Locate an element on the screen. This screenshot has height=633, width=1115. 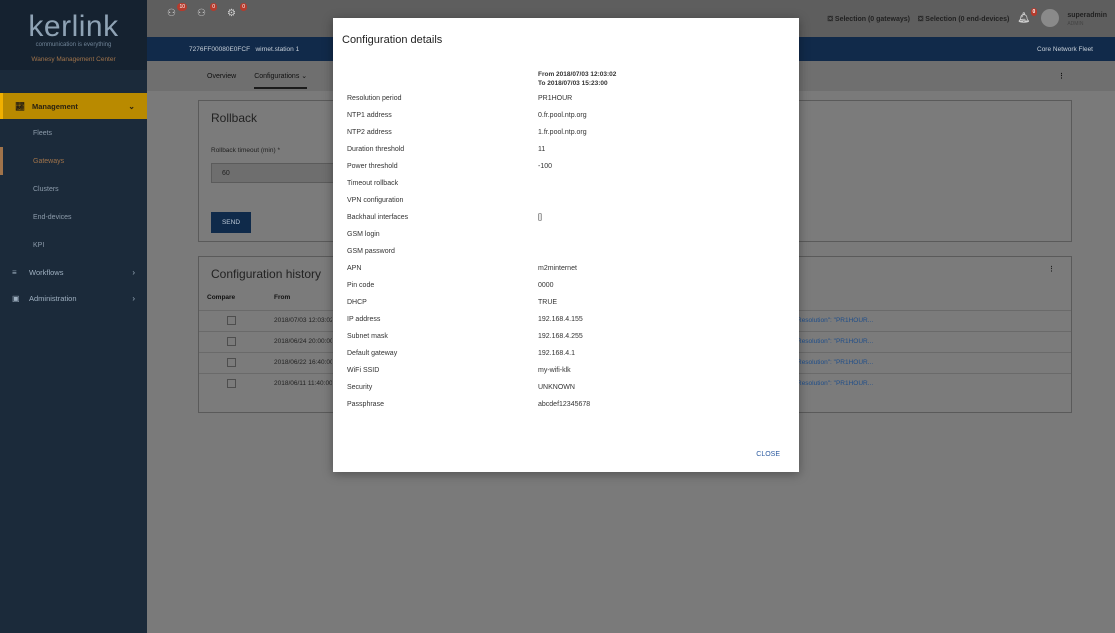
fleet-name: Core Network Fleet is located at coordinates (1065, 49).